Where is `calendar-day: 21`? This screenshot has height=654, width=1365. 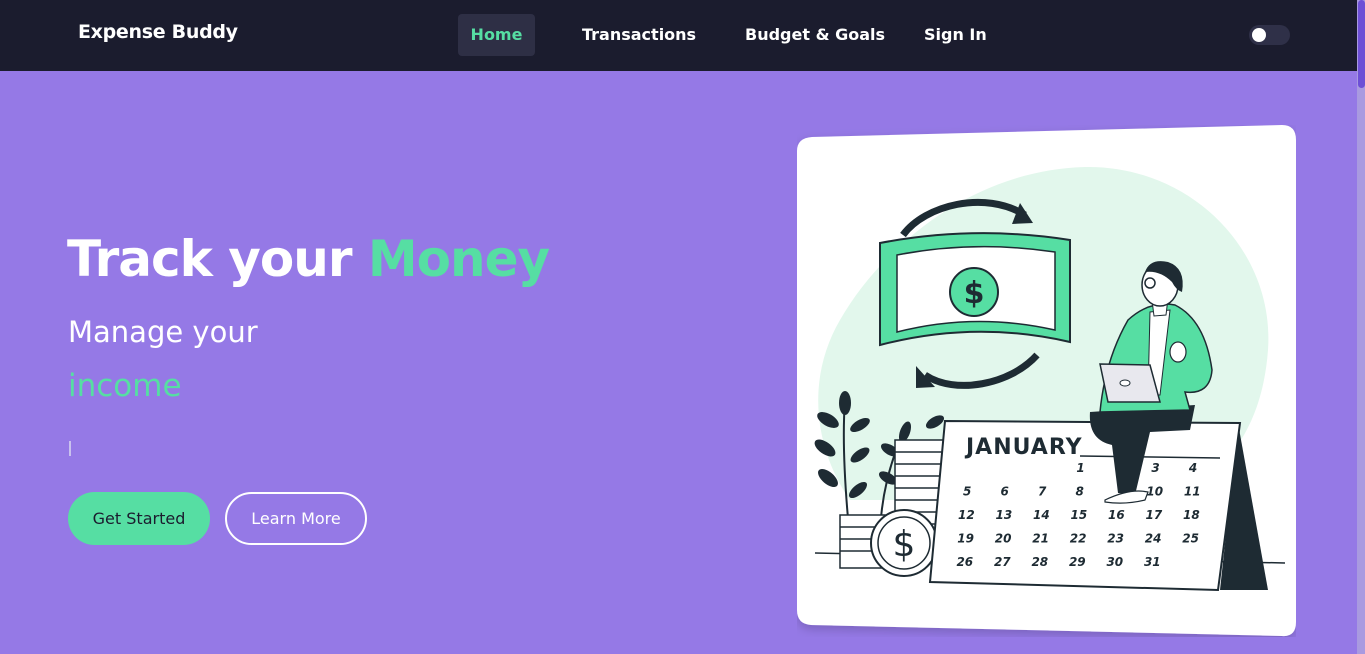 calendar-day: 21 is located at coordinates (1040, 539).